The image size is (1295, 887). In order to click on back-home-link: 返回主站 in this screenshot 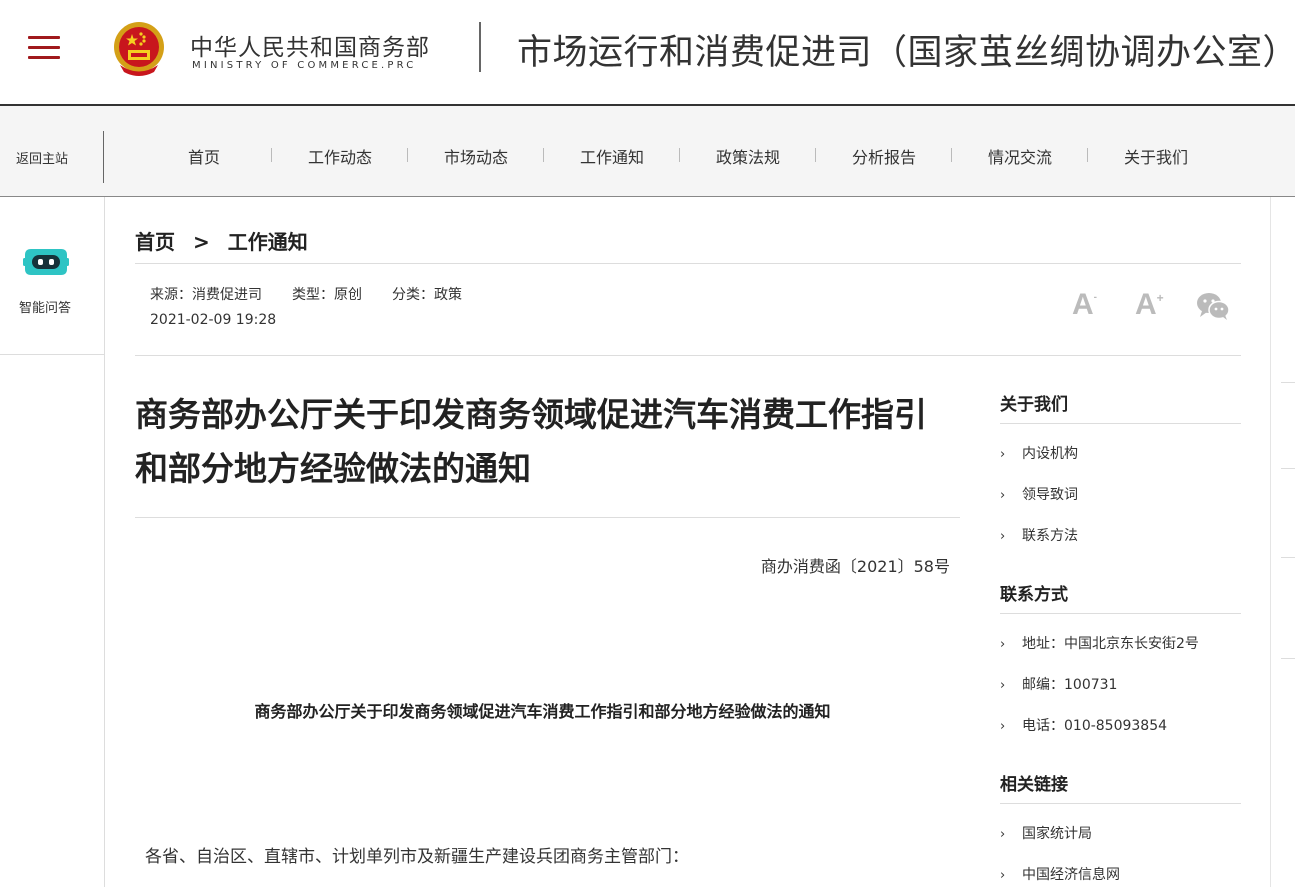, I will do `click(42, 157)`.